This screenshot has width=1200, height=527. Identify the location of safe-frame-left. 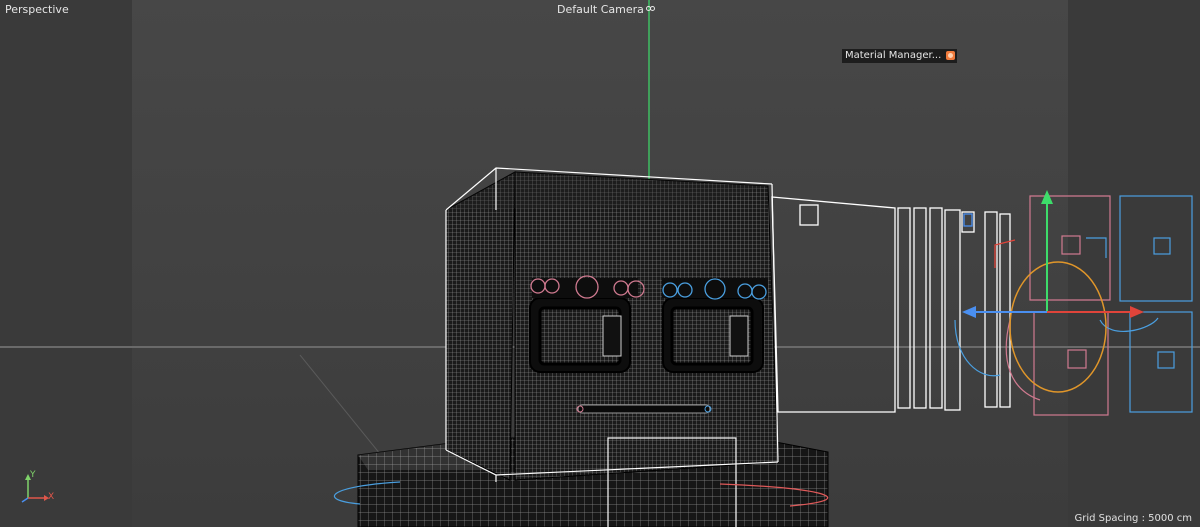
(66, 263).